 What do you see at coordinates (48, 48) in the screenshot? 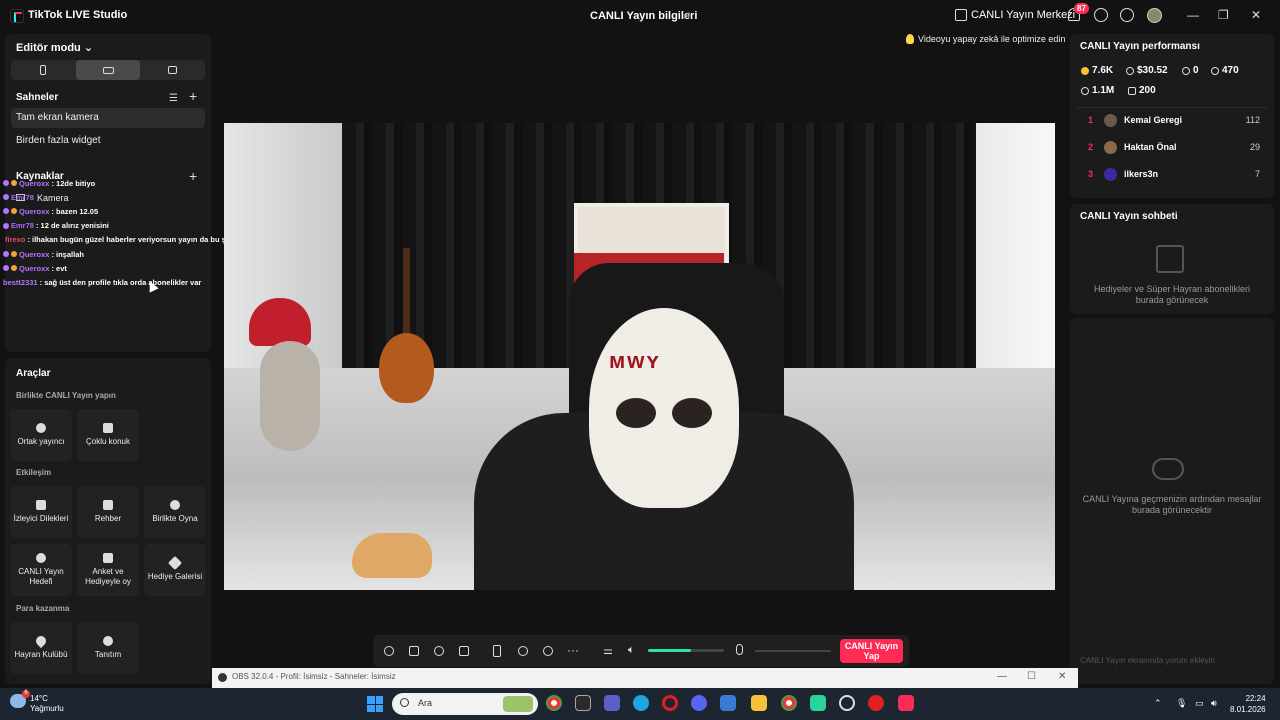
I see `editor-mode-label: Editör modu` at bounding box center [48, 48].